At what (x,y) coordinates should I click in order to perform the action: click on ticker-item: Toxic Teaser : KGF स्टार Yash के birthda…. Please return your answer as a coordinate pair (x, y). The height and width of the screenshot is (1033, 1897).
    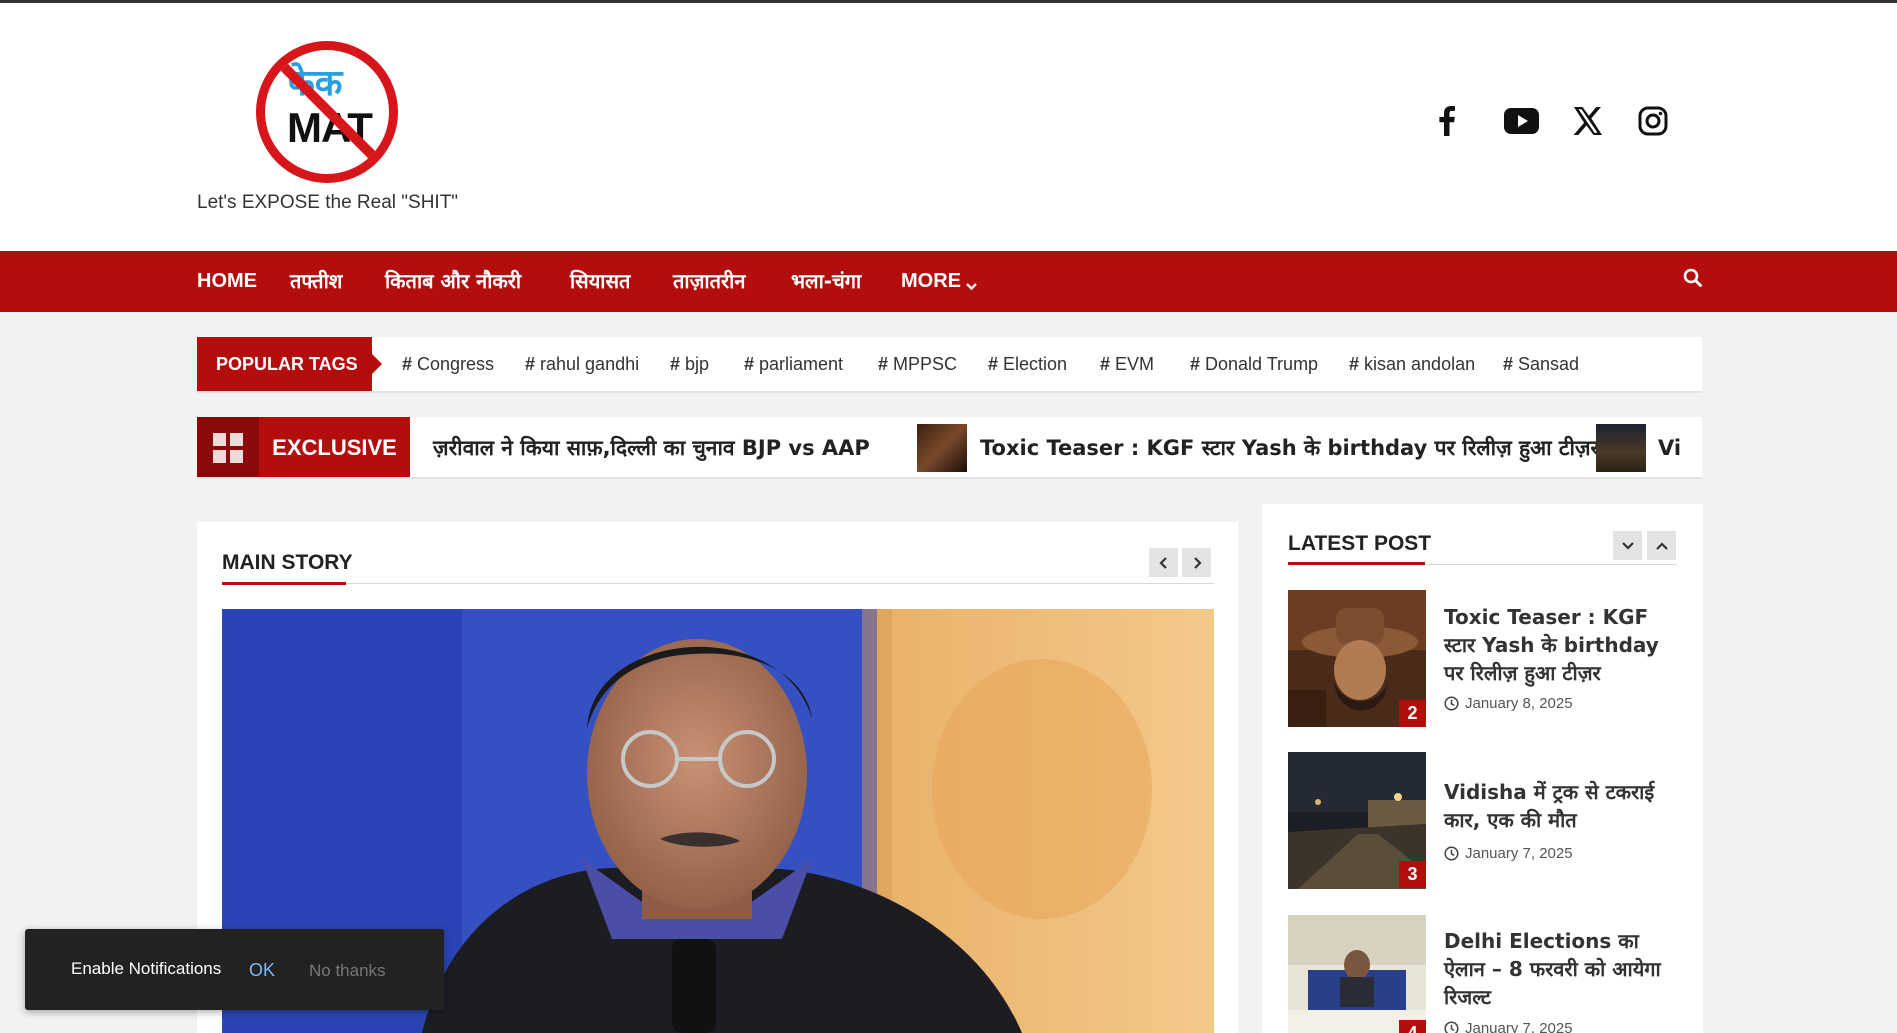
    Looking at the image, I should click on (1289, 447).